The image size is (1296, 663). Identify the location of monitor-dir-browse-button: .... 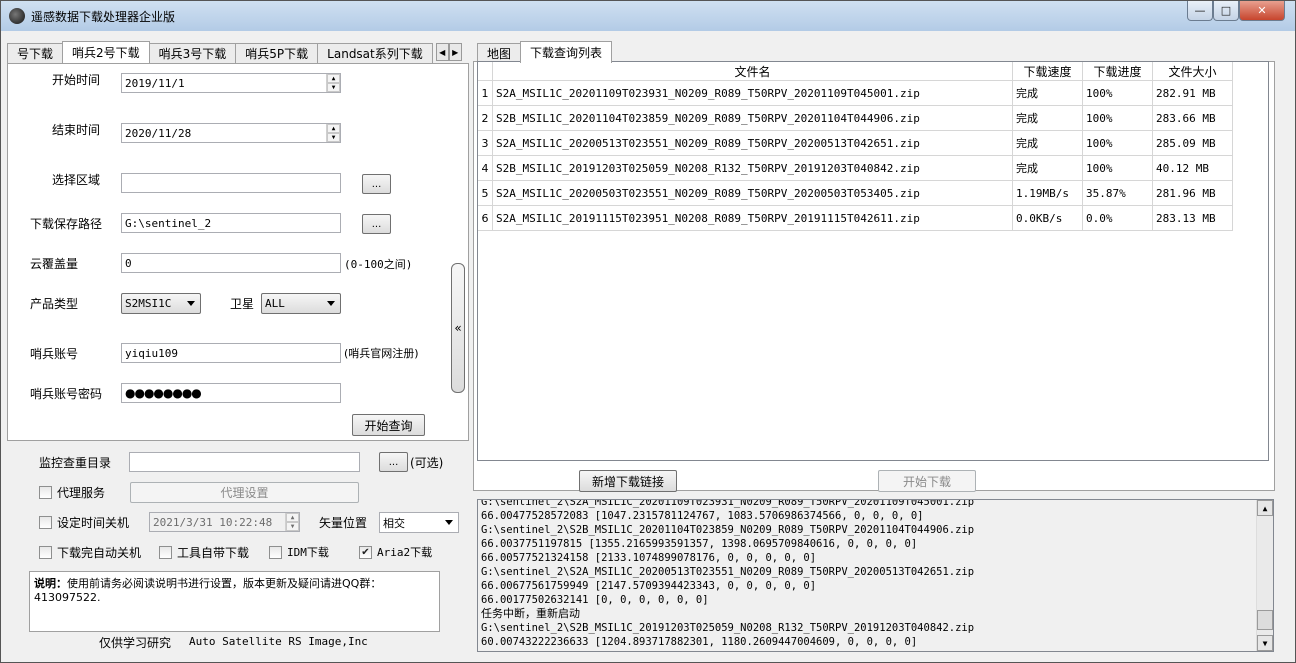
(393, 462).